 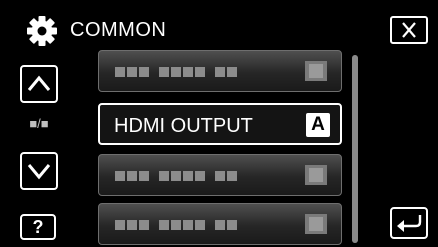 I want to click on chevron-up-icon, so click(x=39, y=83).